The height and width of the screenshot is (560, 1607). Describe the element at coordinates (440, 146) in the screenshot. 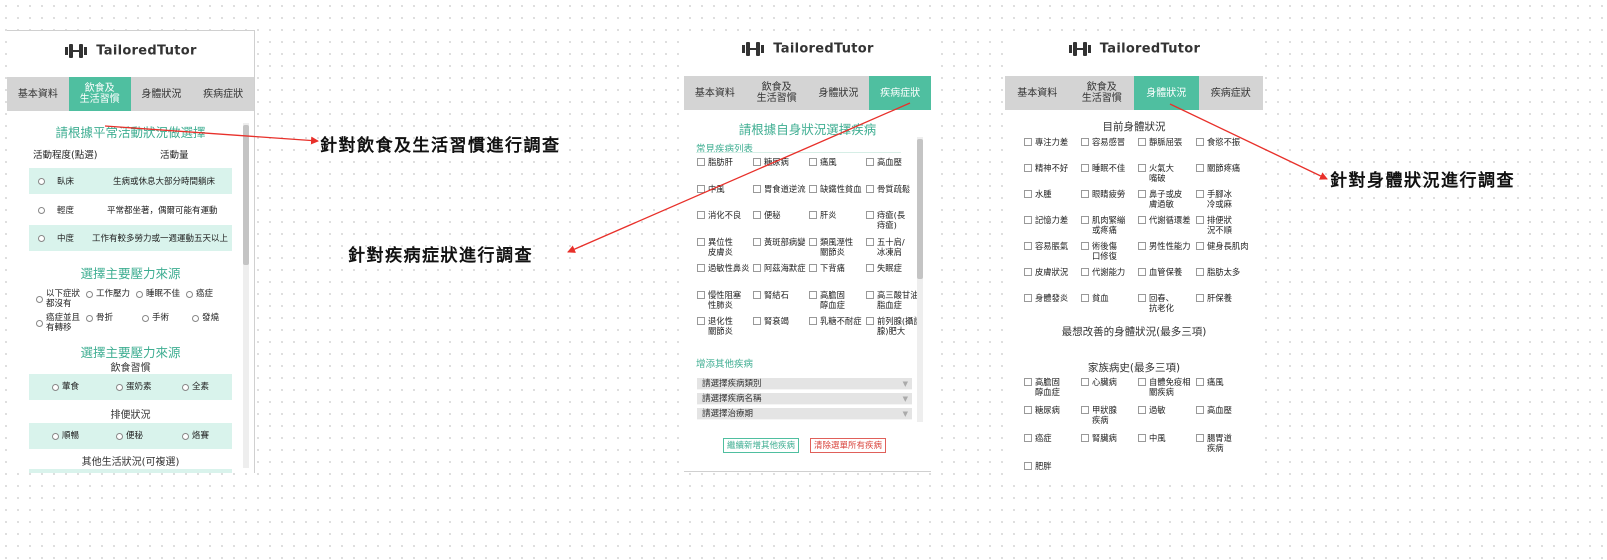

I see `annotation-diet: 針對飲食及生活習慣進行調查` at that location.